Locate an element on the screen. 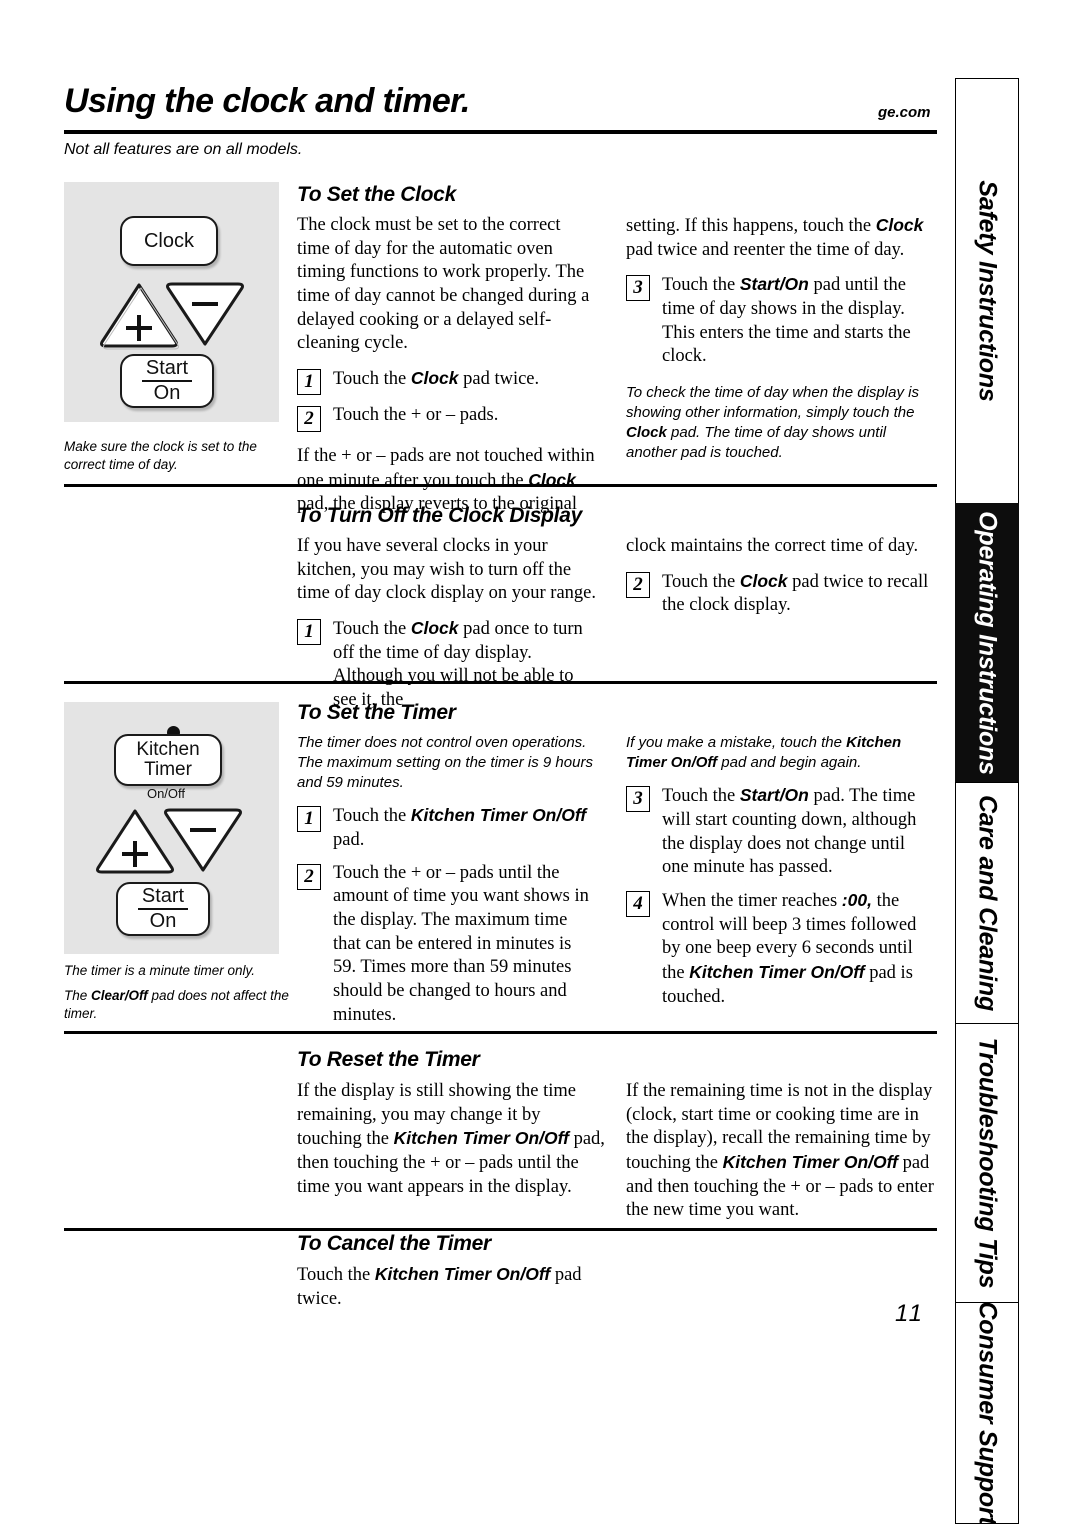  step-text: Touch the + or – pads. is located at coordinates (416, 415).